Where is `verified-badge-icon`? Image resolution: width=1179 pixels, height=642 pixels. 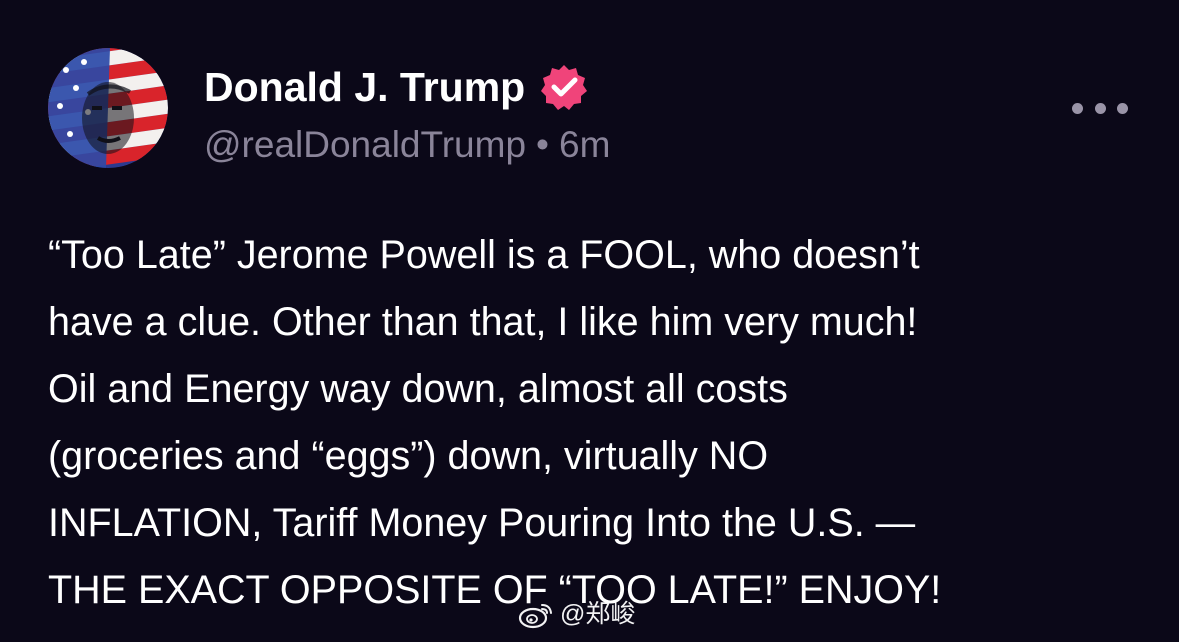 verified-badge-icon is located at coordinates (564, 87).